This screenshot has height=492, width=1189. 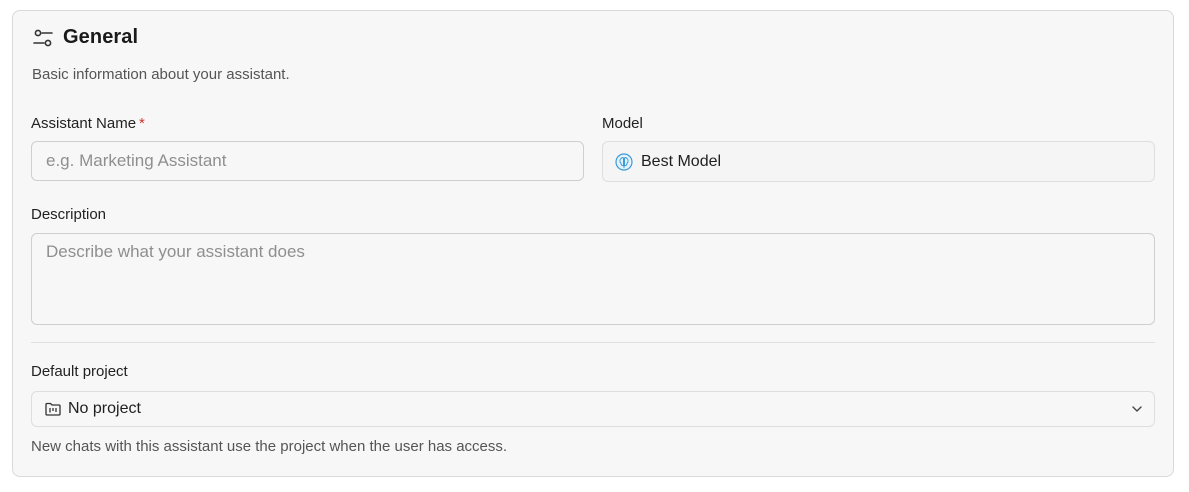 What do you see at coordinates (1137, 409) in the screenshot?
I see `chevron-down-icon` at bounding box center [1137, 409].